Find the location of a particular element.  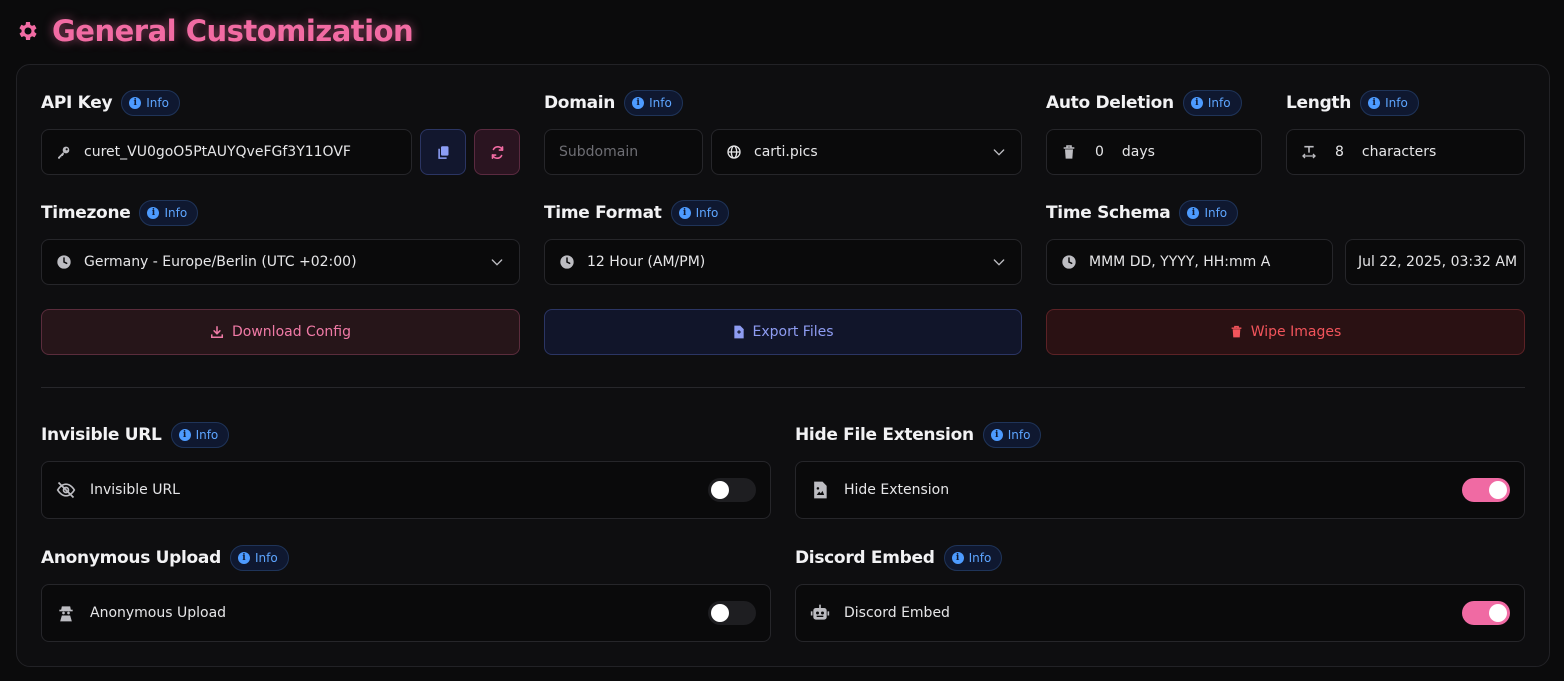

length-label-row: Length i Info is located at coordinates (1352, 103).